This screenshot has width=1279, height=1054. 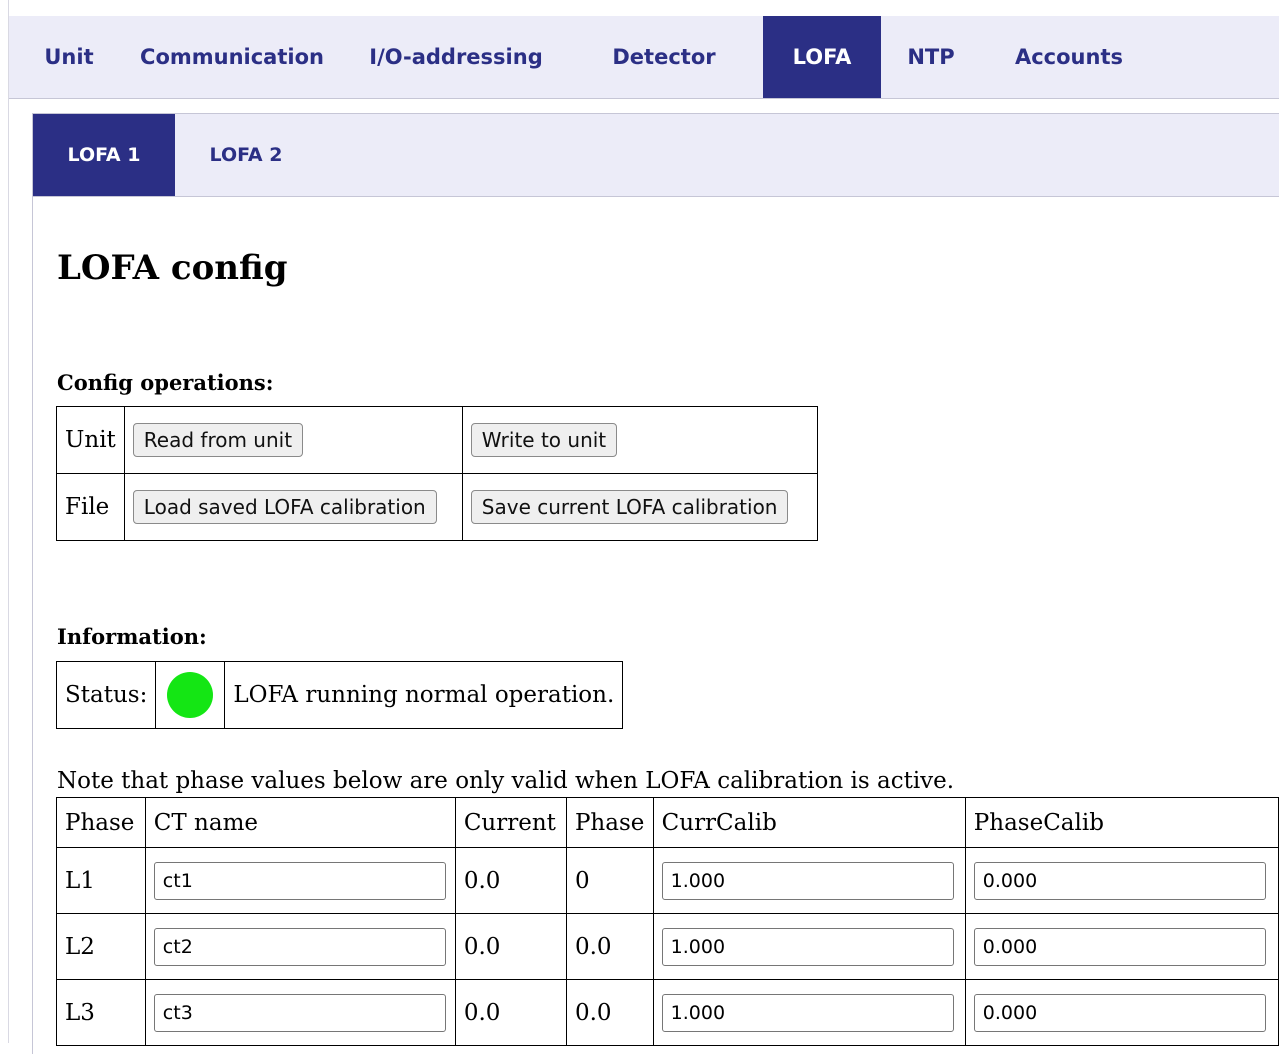 What do you see at coordinates (656, 155) in the screenshot?
I see `lofa-sub-tab-bar: LOFA 1 LOFA 2` at bounding box center [656, 155].